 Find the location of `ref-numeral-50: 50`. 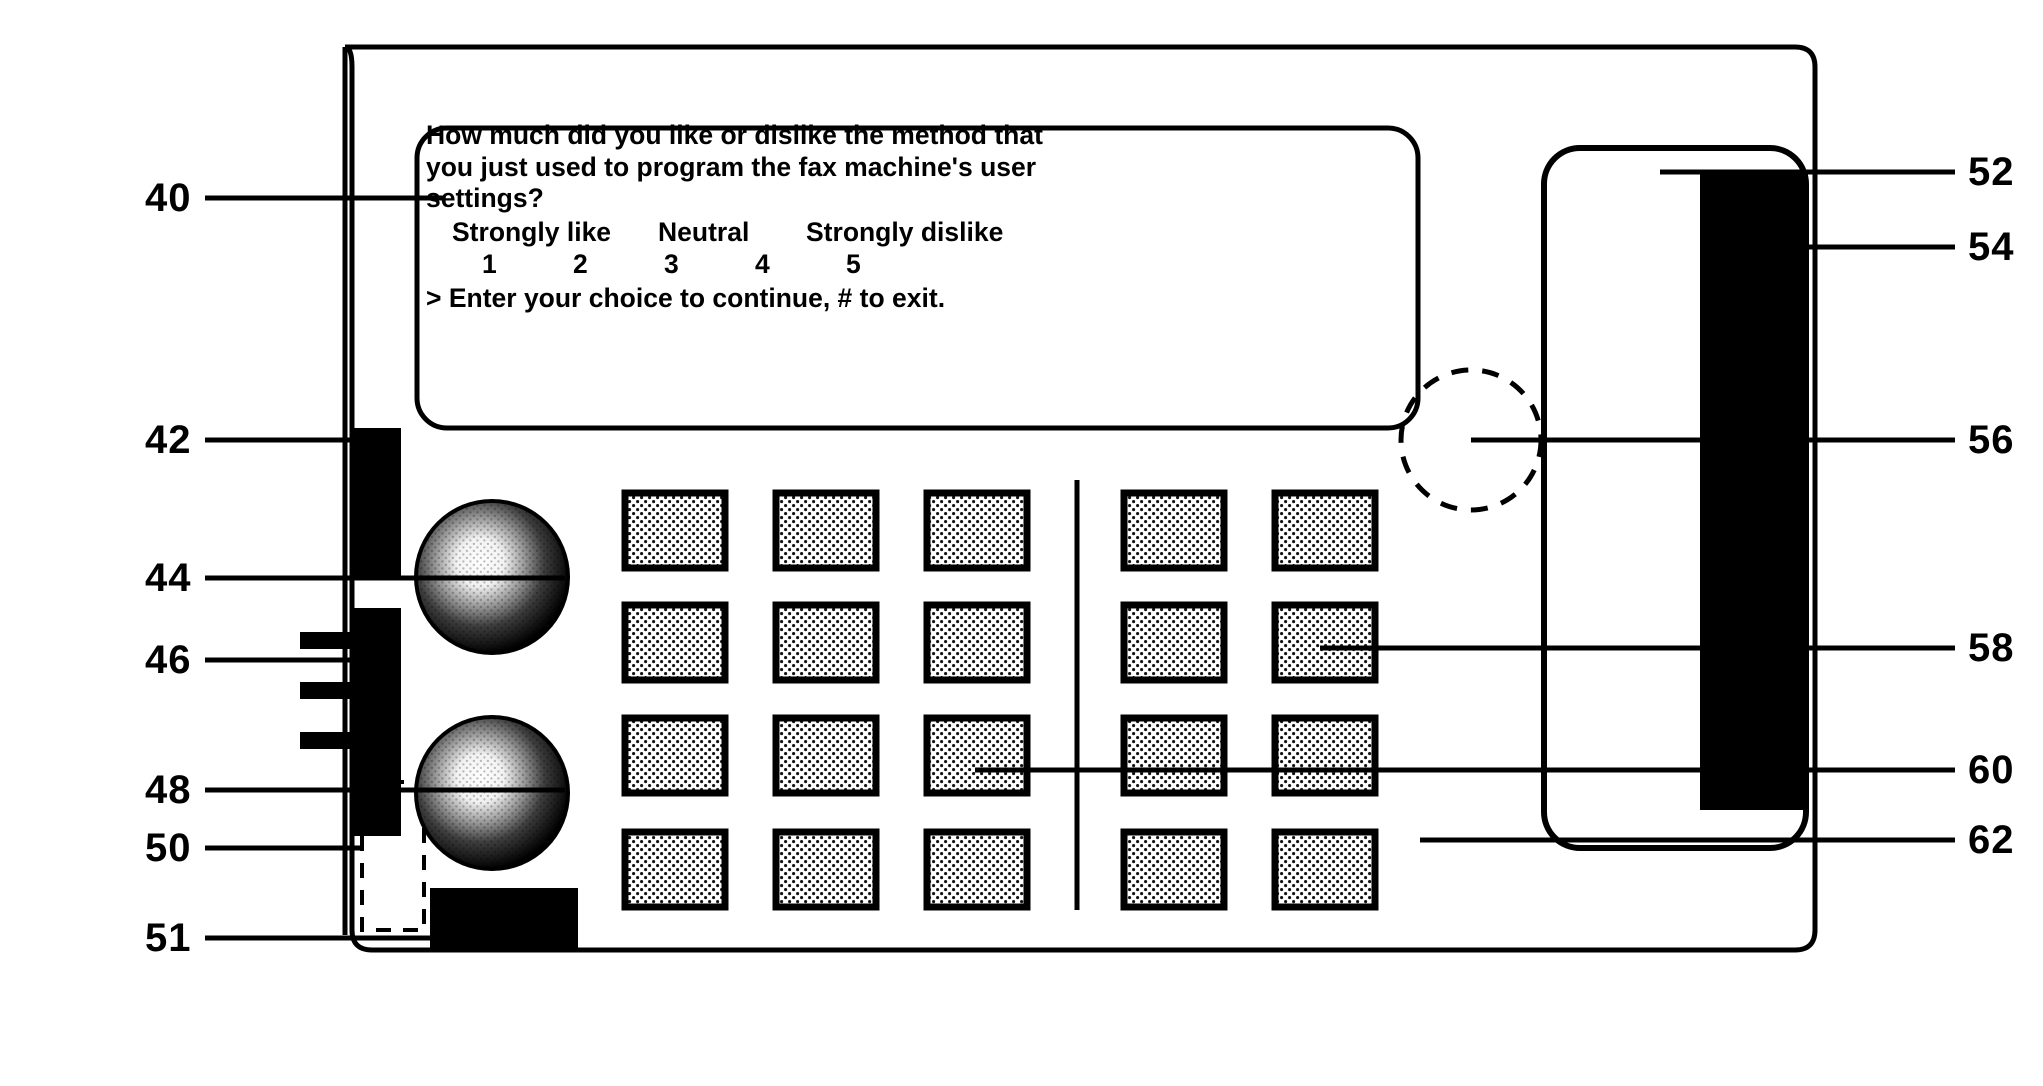

ref-numeral-50: 50 is located at coordinates (168, 848).